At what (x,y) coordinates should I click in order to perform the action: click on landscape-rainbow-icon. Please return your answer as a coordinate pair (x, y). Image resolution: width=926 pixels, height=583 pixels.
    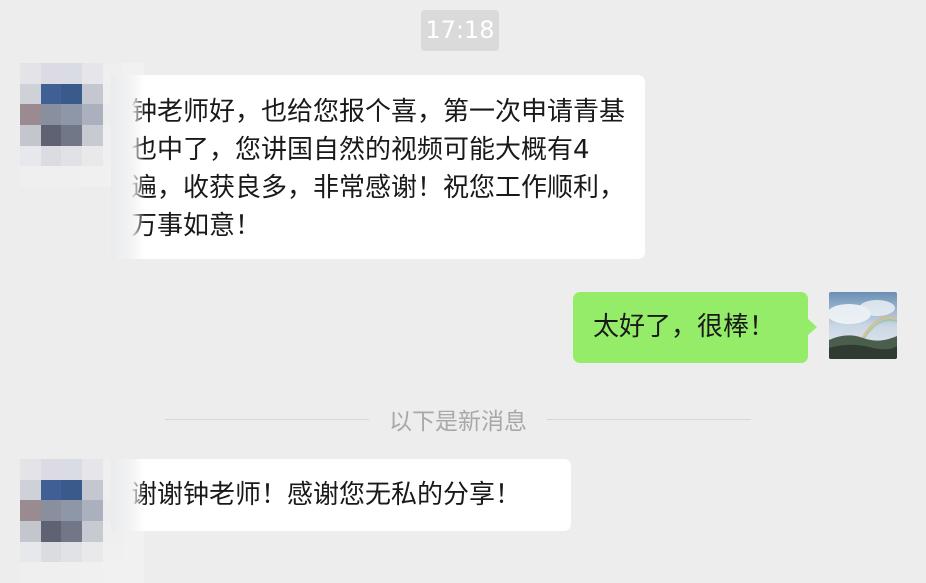
    Looking at the image, I should click on (863, 325).